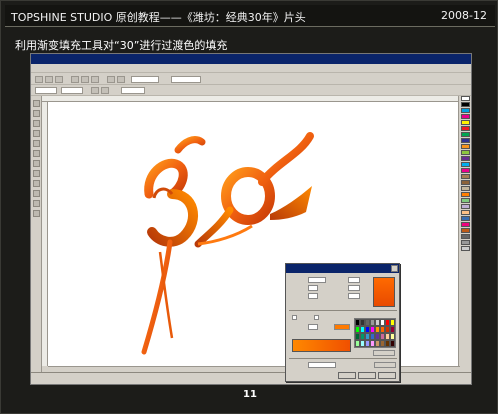 This screenshot has height=414, width=498. What do you see at coordinates (36, 103) in the screenshot?
I see `pick-tool-icon` at bounding box center [36, 103].